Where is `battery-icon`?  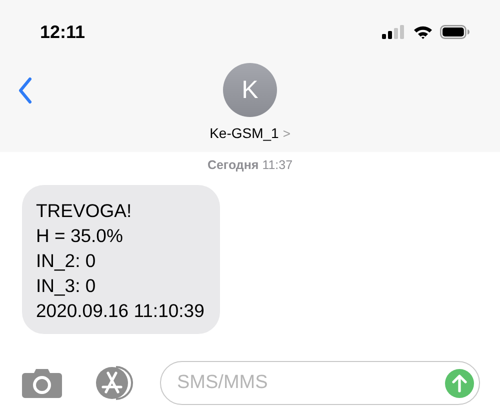
battery-icon is located at coordinates (455, 32).